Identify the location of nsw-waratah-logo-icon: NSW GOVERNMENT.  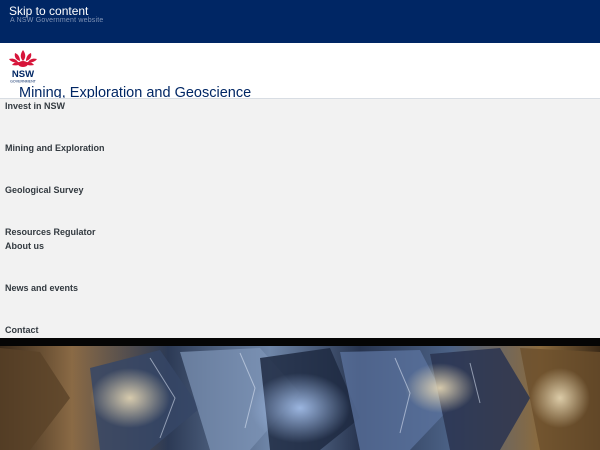
(23, 67).